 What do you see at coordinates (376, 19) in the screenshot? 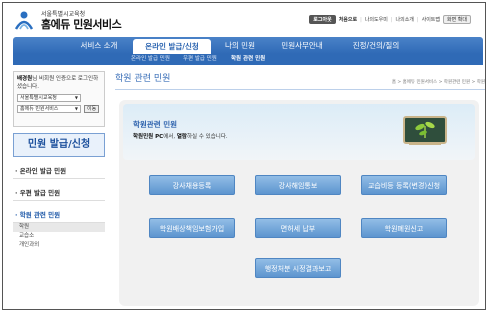
I see `my-service-link: 나의도우미` at bounding box center [376, 19].